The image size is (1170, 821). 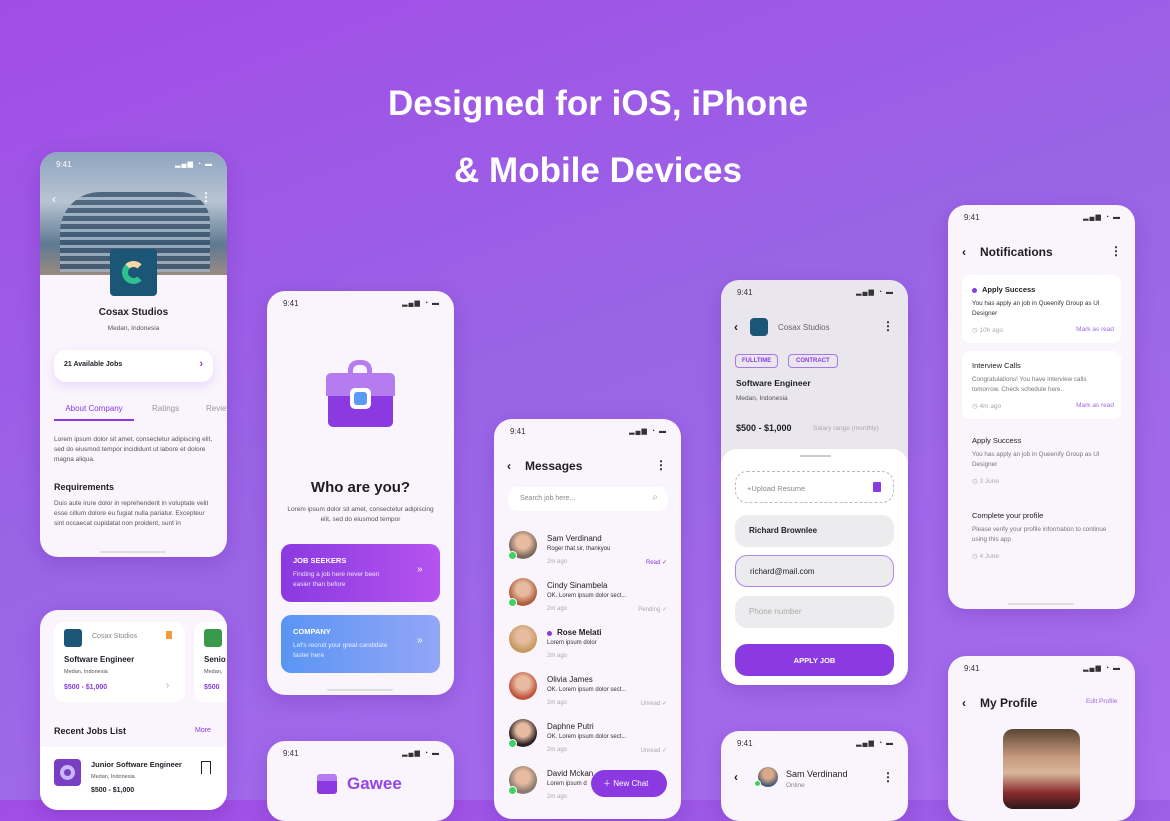 What do you see at coordinates (776, 488) in the screenshot?
I see `upload-resume-label: +Upload Resume` at bounding box center [776, 488].